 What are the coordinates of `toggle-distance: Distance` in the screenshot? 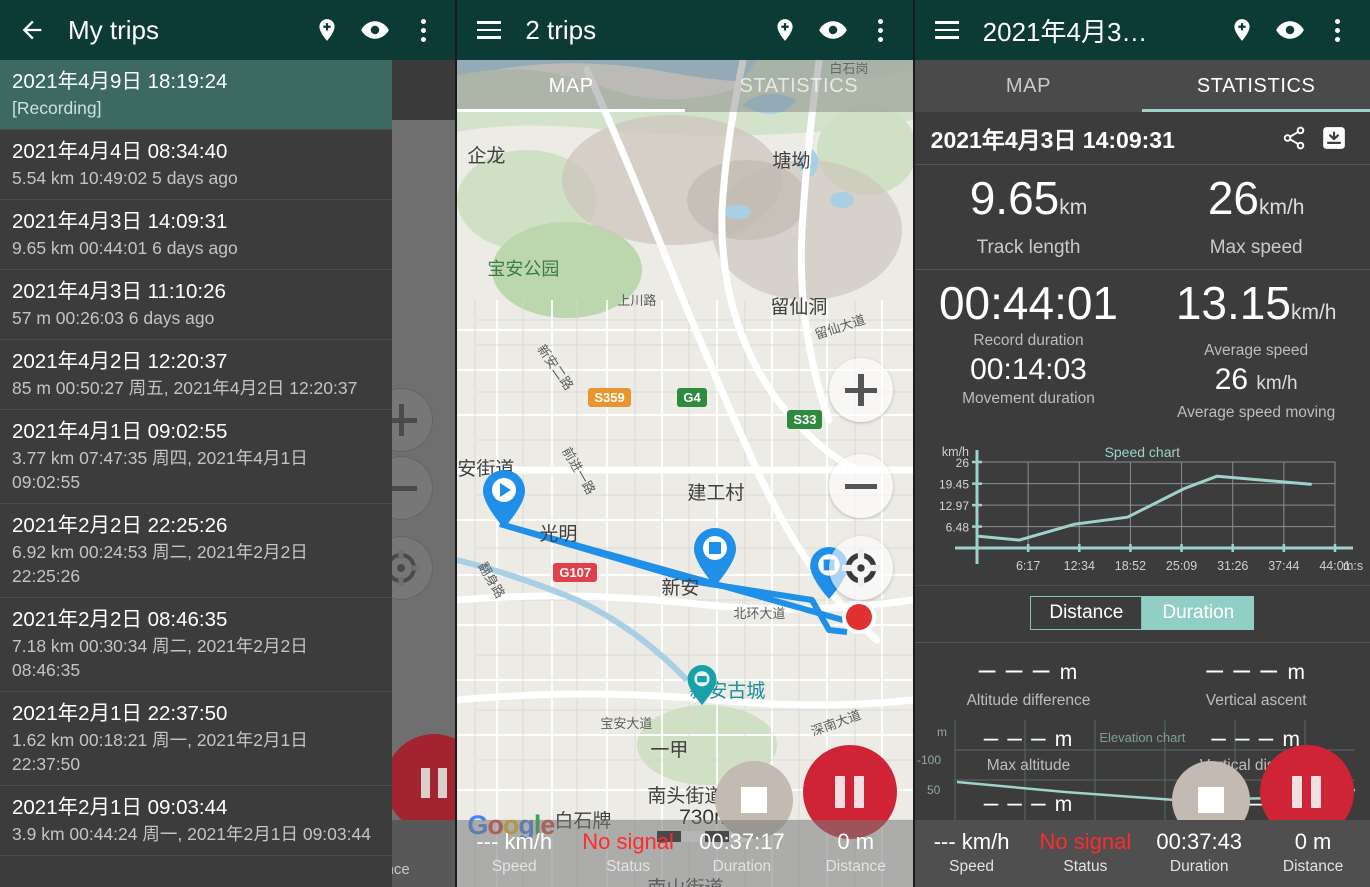 It's located at (1086, 613).